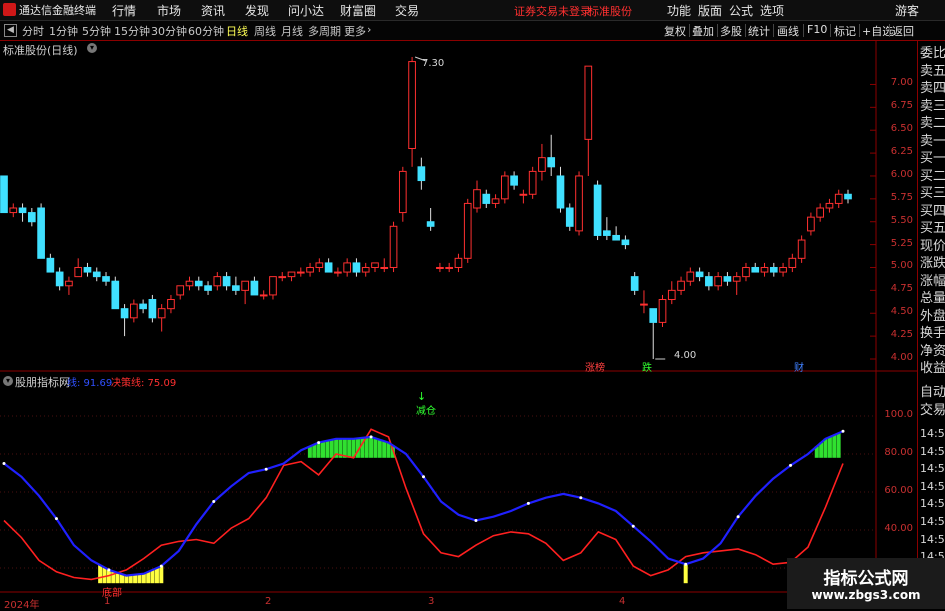 The image size is (945, 611). What do you see at coordinates (257, 10) in the screenshot?
I see `menu-faxian: 发现` at bounding box center [257, 10].